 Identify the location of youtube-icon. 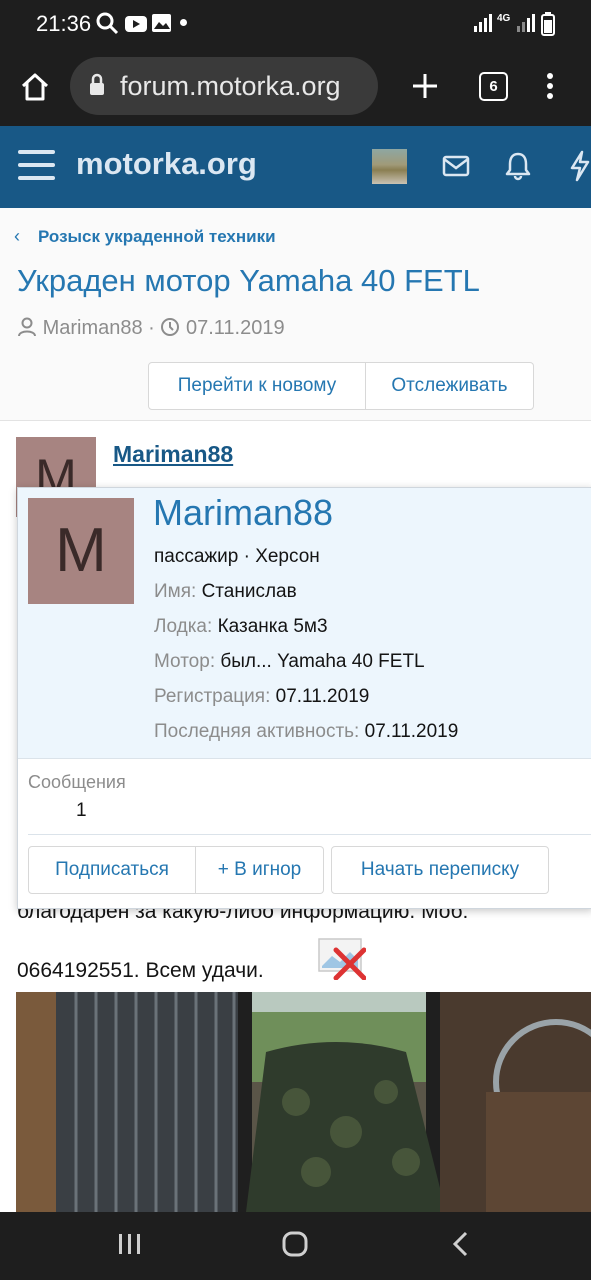
(136, 24).